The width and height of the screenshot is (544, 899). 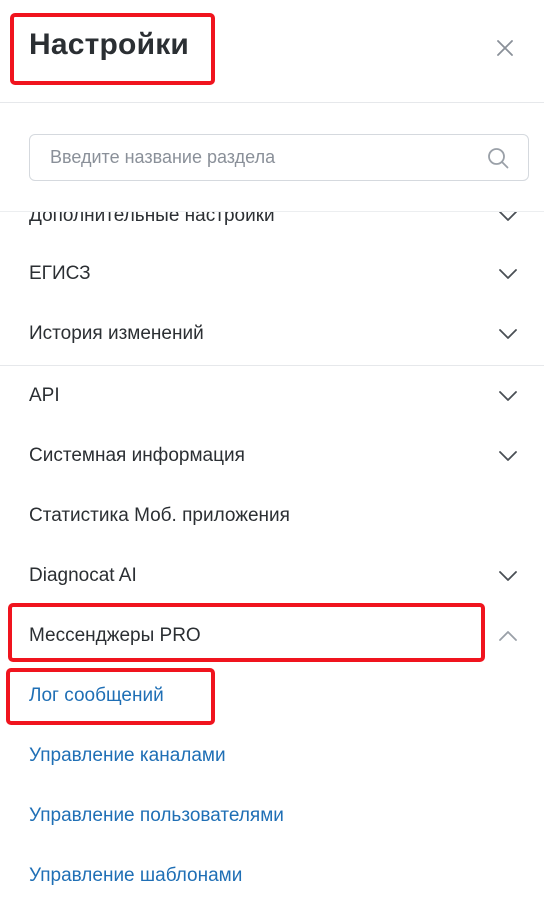 I want to click on panel-header: Настройки, so click(x=272, y=51).